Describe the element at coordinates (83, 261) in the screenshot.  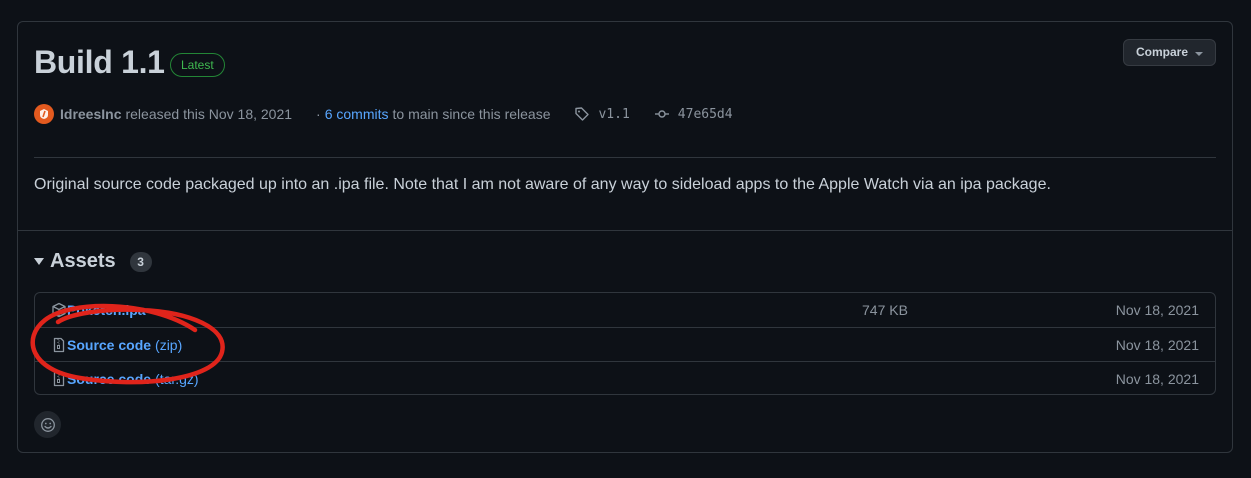
I see `assets-heading: Assets` at that location.